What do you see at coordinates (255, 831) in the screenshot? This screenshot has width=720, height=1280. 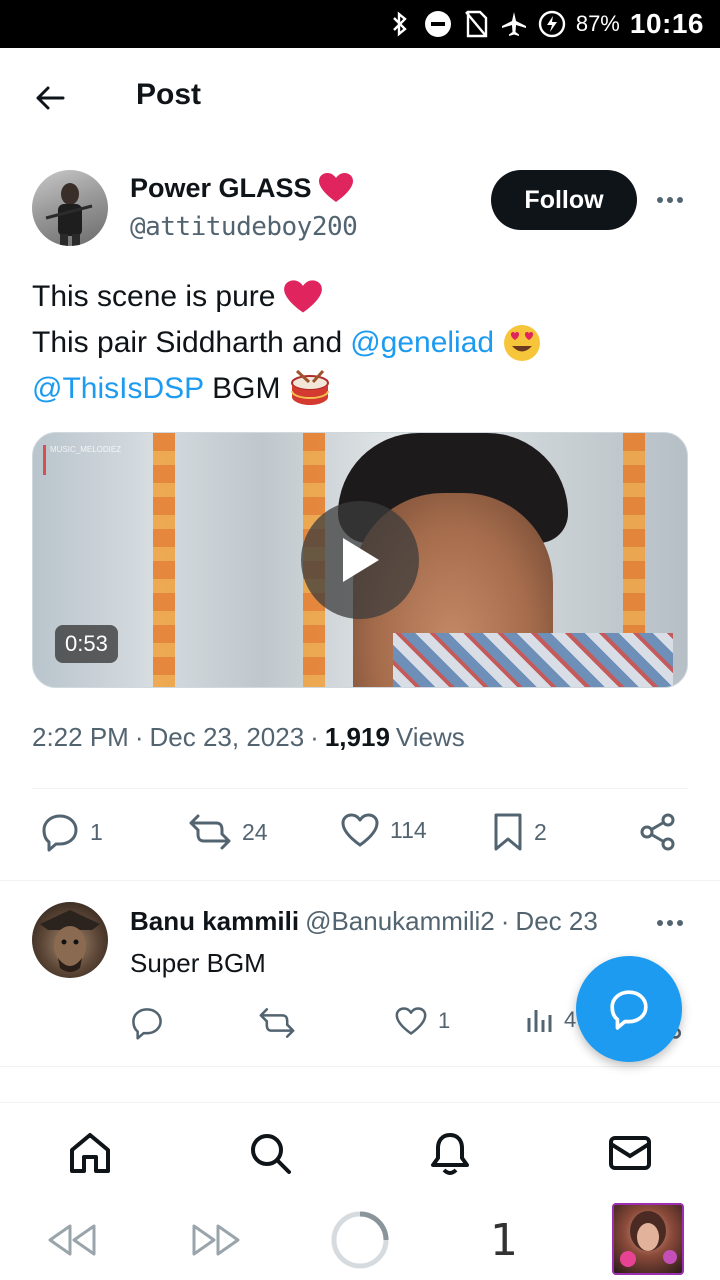 I see `repost-count: 24` at bounding box center [255, 831].